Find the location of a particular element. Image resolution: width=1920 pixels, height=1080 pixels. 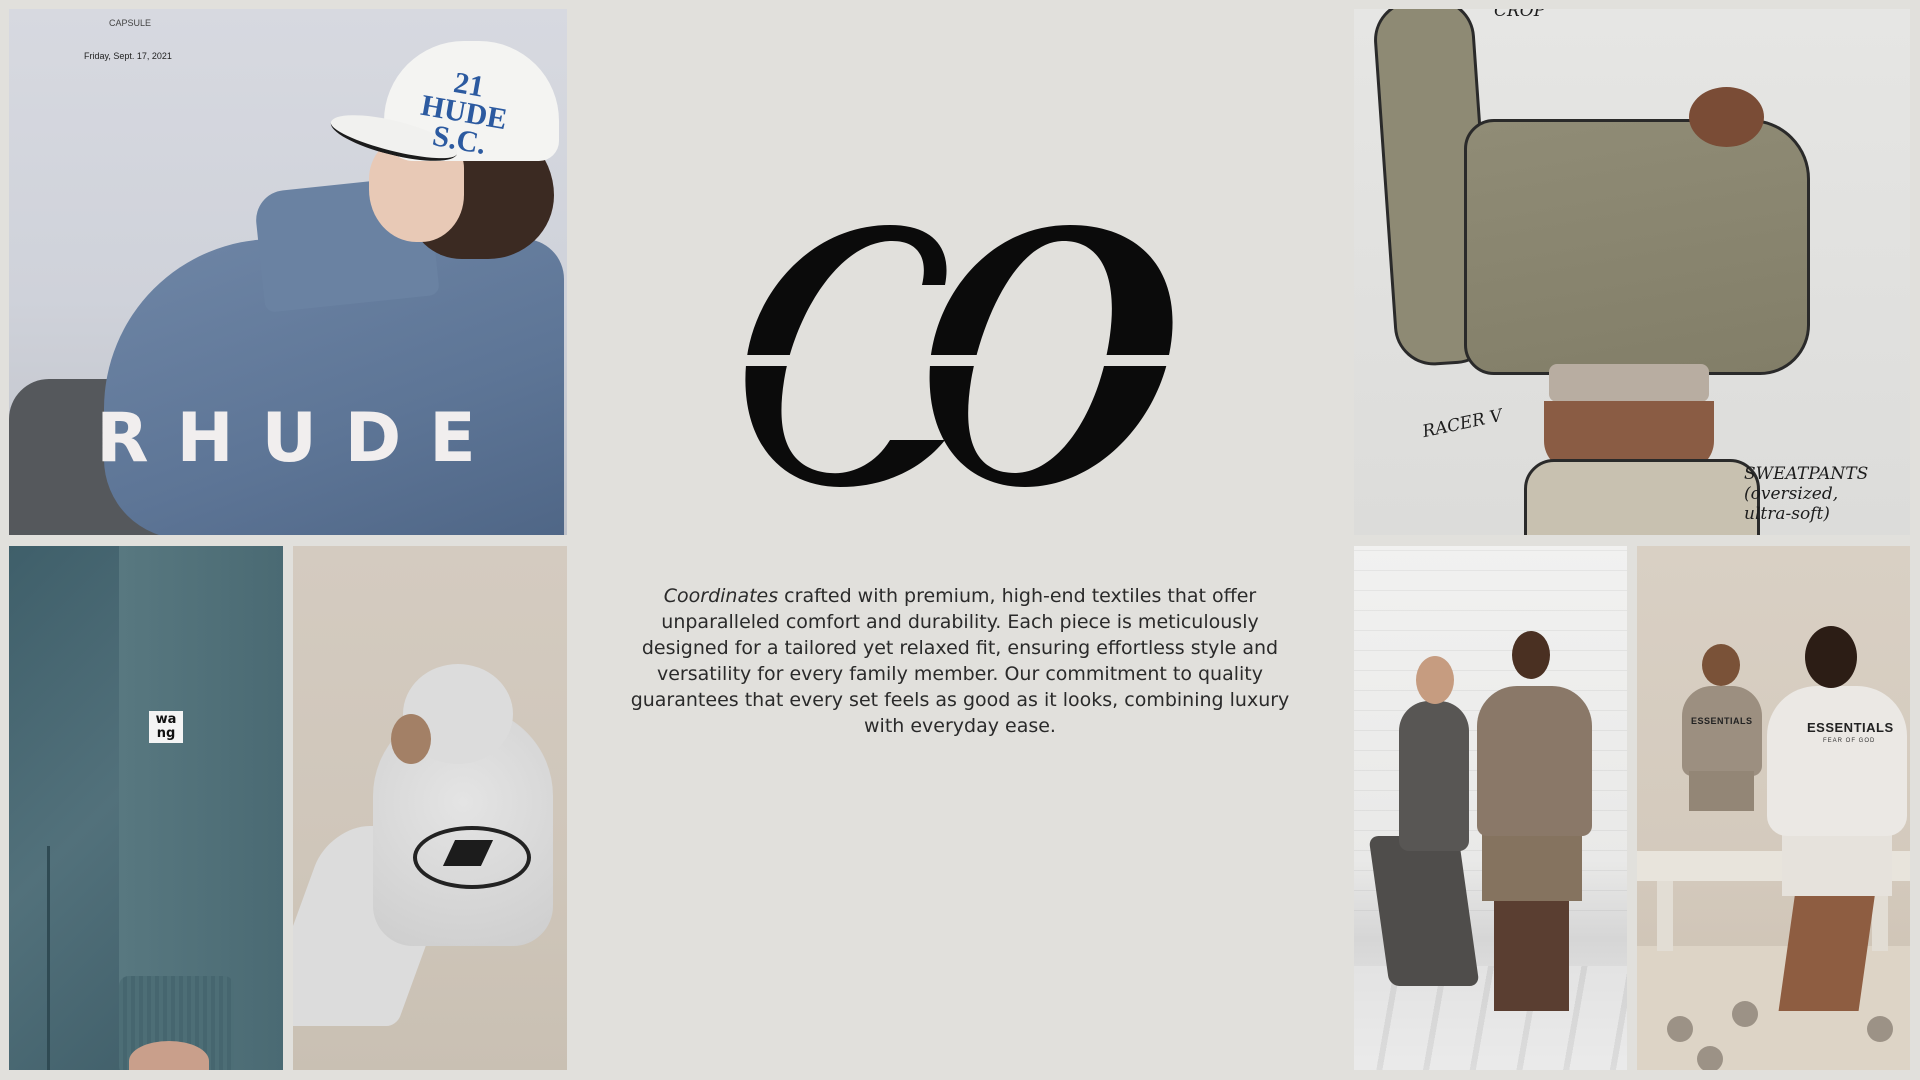

logo-cut-band is located at coordinates (960, 360).